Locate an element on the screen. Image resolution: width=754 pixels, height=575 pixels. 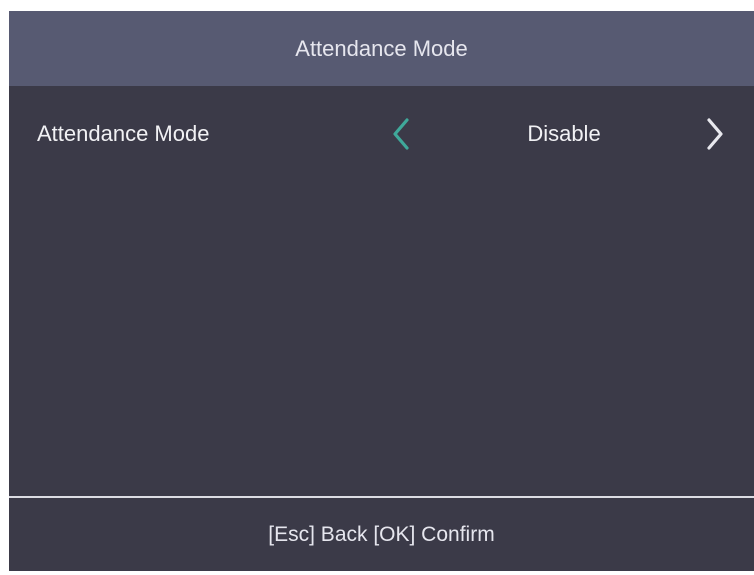
key-hint: [Esc] Back [OK] Confirm is located at coordinates (381, 534).